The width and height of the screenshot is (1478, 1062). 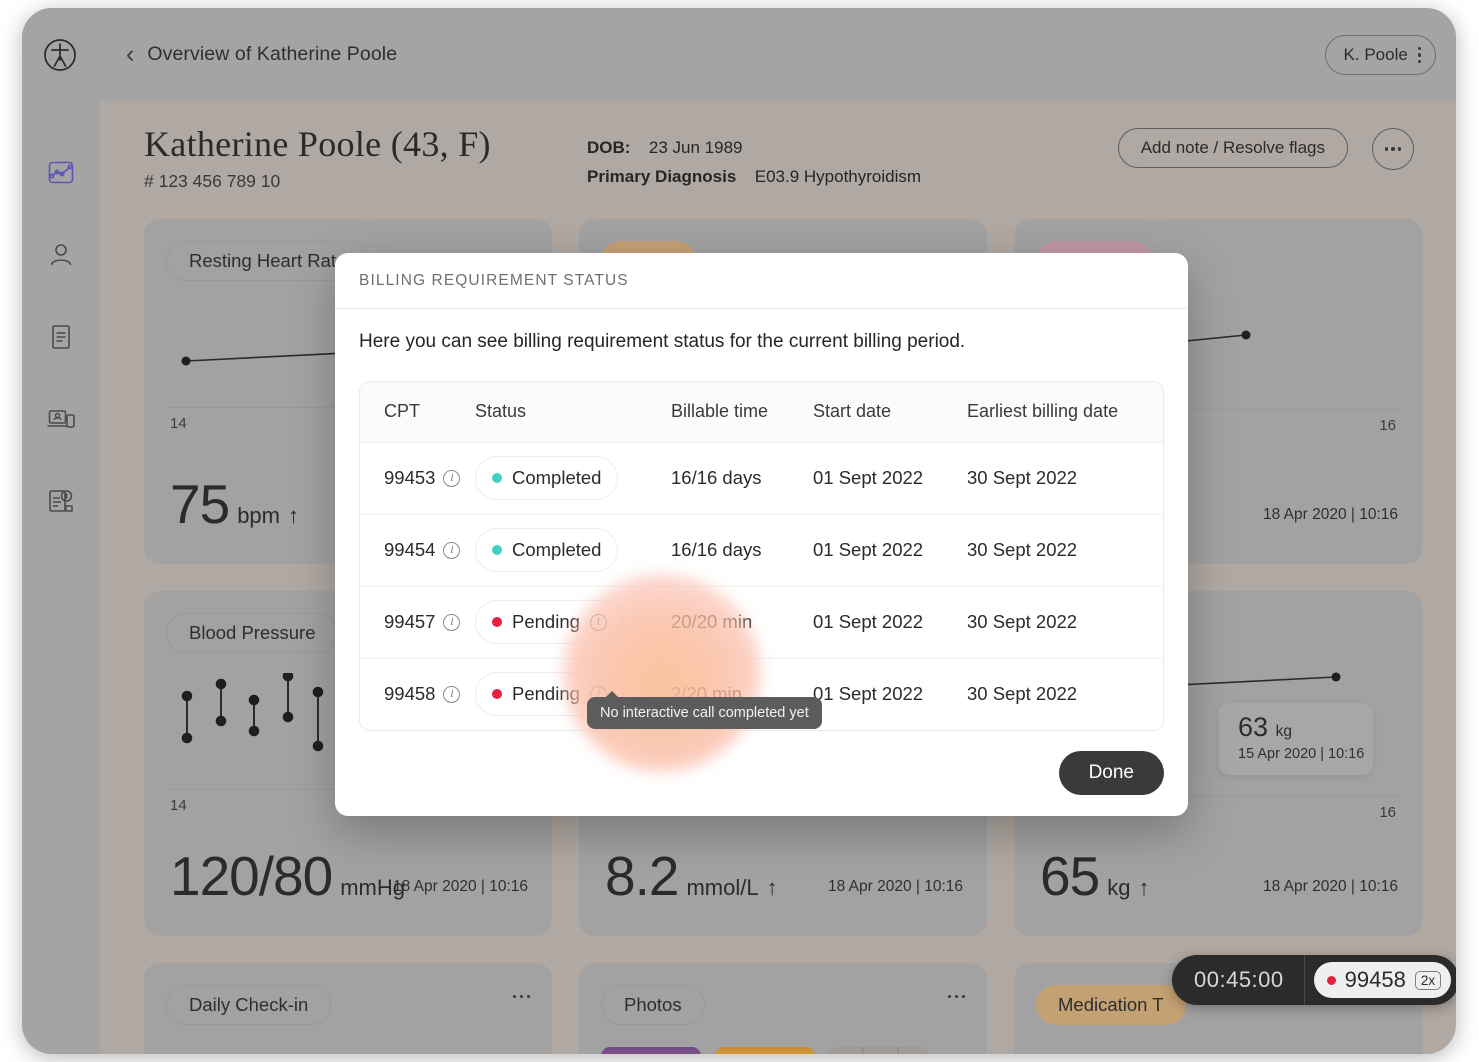 I want to click on cpt-code: 99454, so click(x=410, y=550).